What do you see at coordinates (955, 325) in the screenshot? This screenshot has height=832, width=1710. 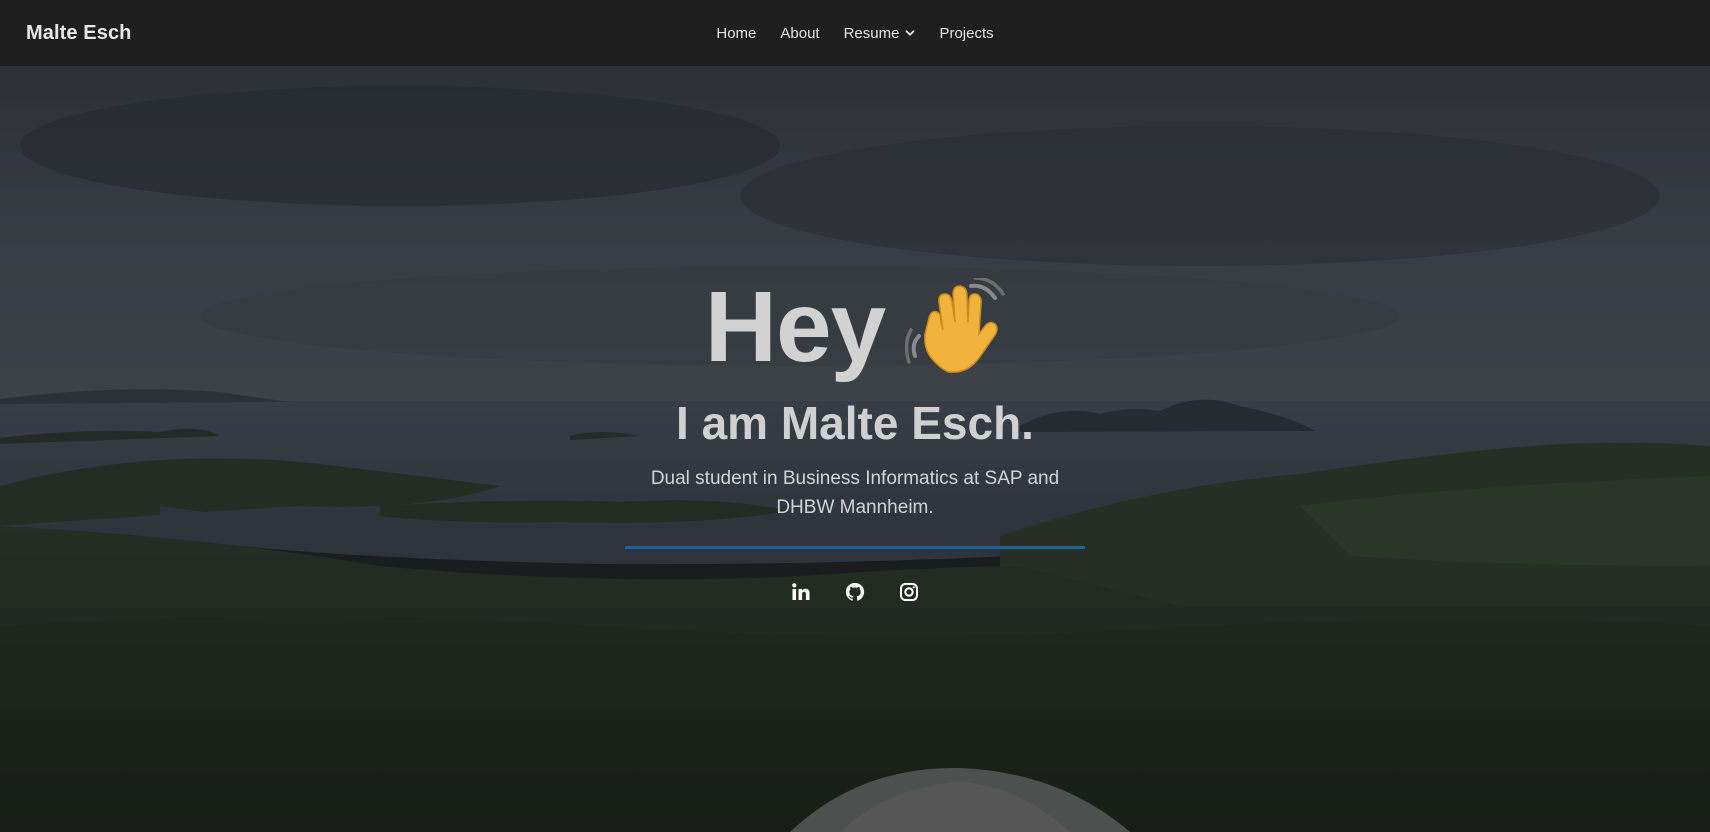 I see `waving-hand-icon` at bounding box center [955, 325].